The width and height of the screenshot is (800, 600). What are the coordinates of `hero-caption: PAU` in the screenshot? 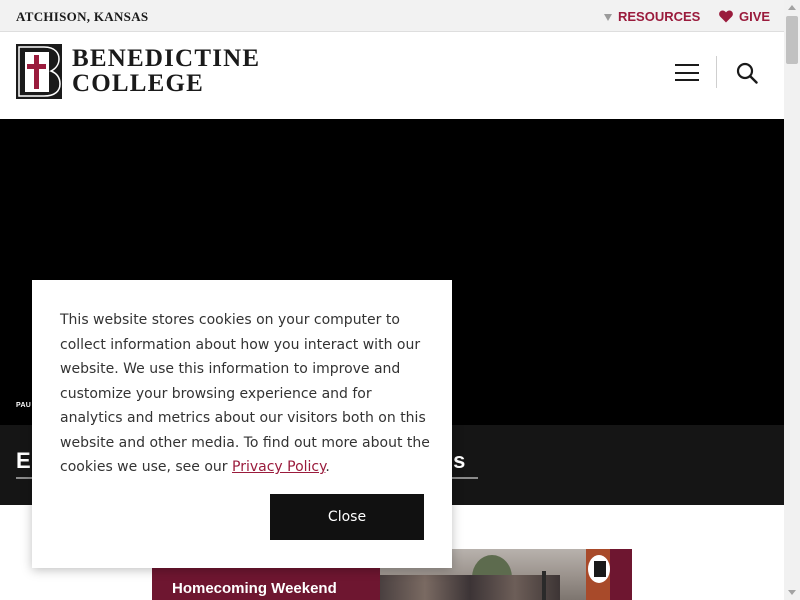 It's located at (24, 405).